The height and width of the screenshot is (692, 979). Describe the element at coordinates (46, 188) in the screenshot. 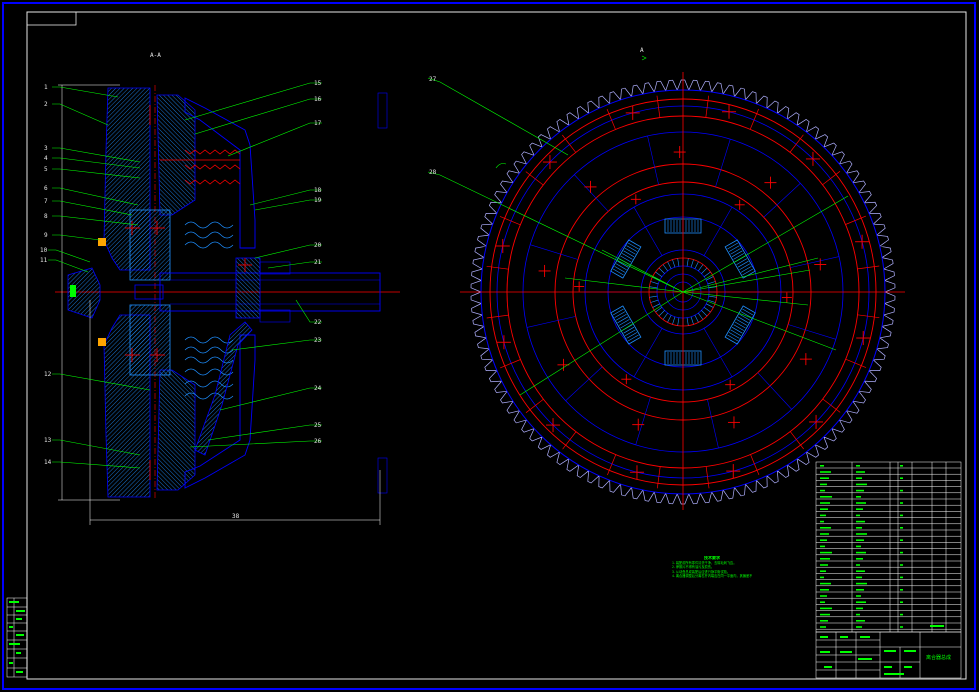

I see `callout-label: 6` at that location.